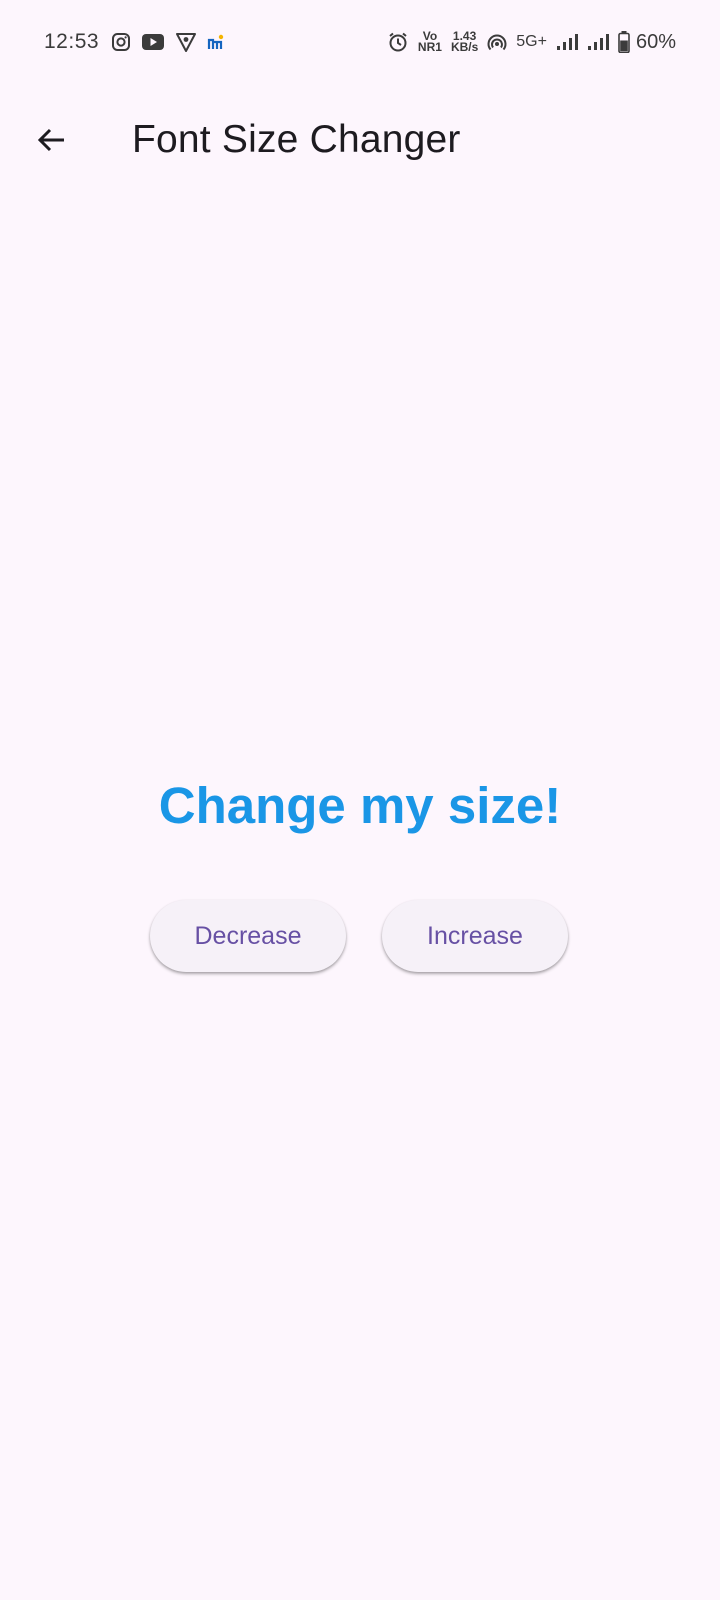 This screenshot has width=720, height=1600. I want to click on increase-label: Increase, so click(475, 935).